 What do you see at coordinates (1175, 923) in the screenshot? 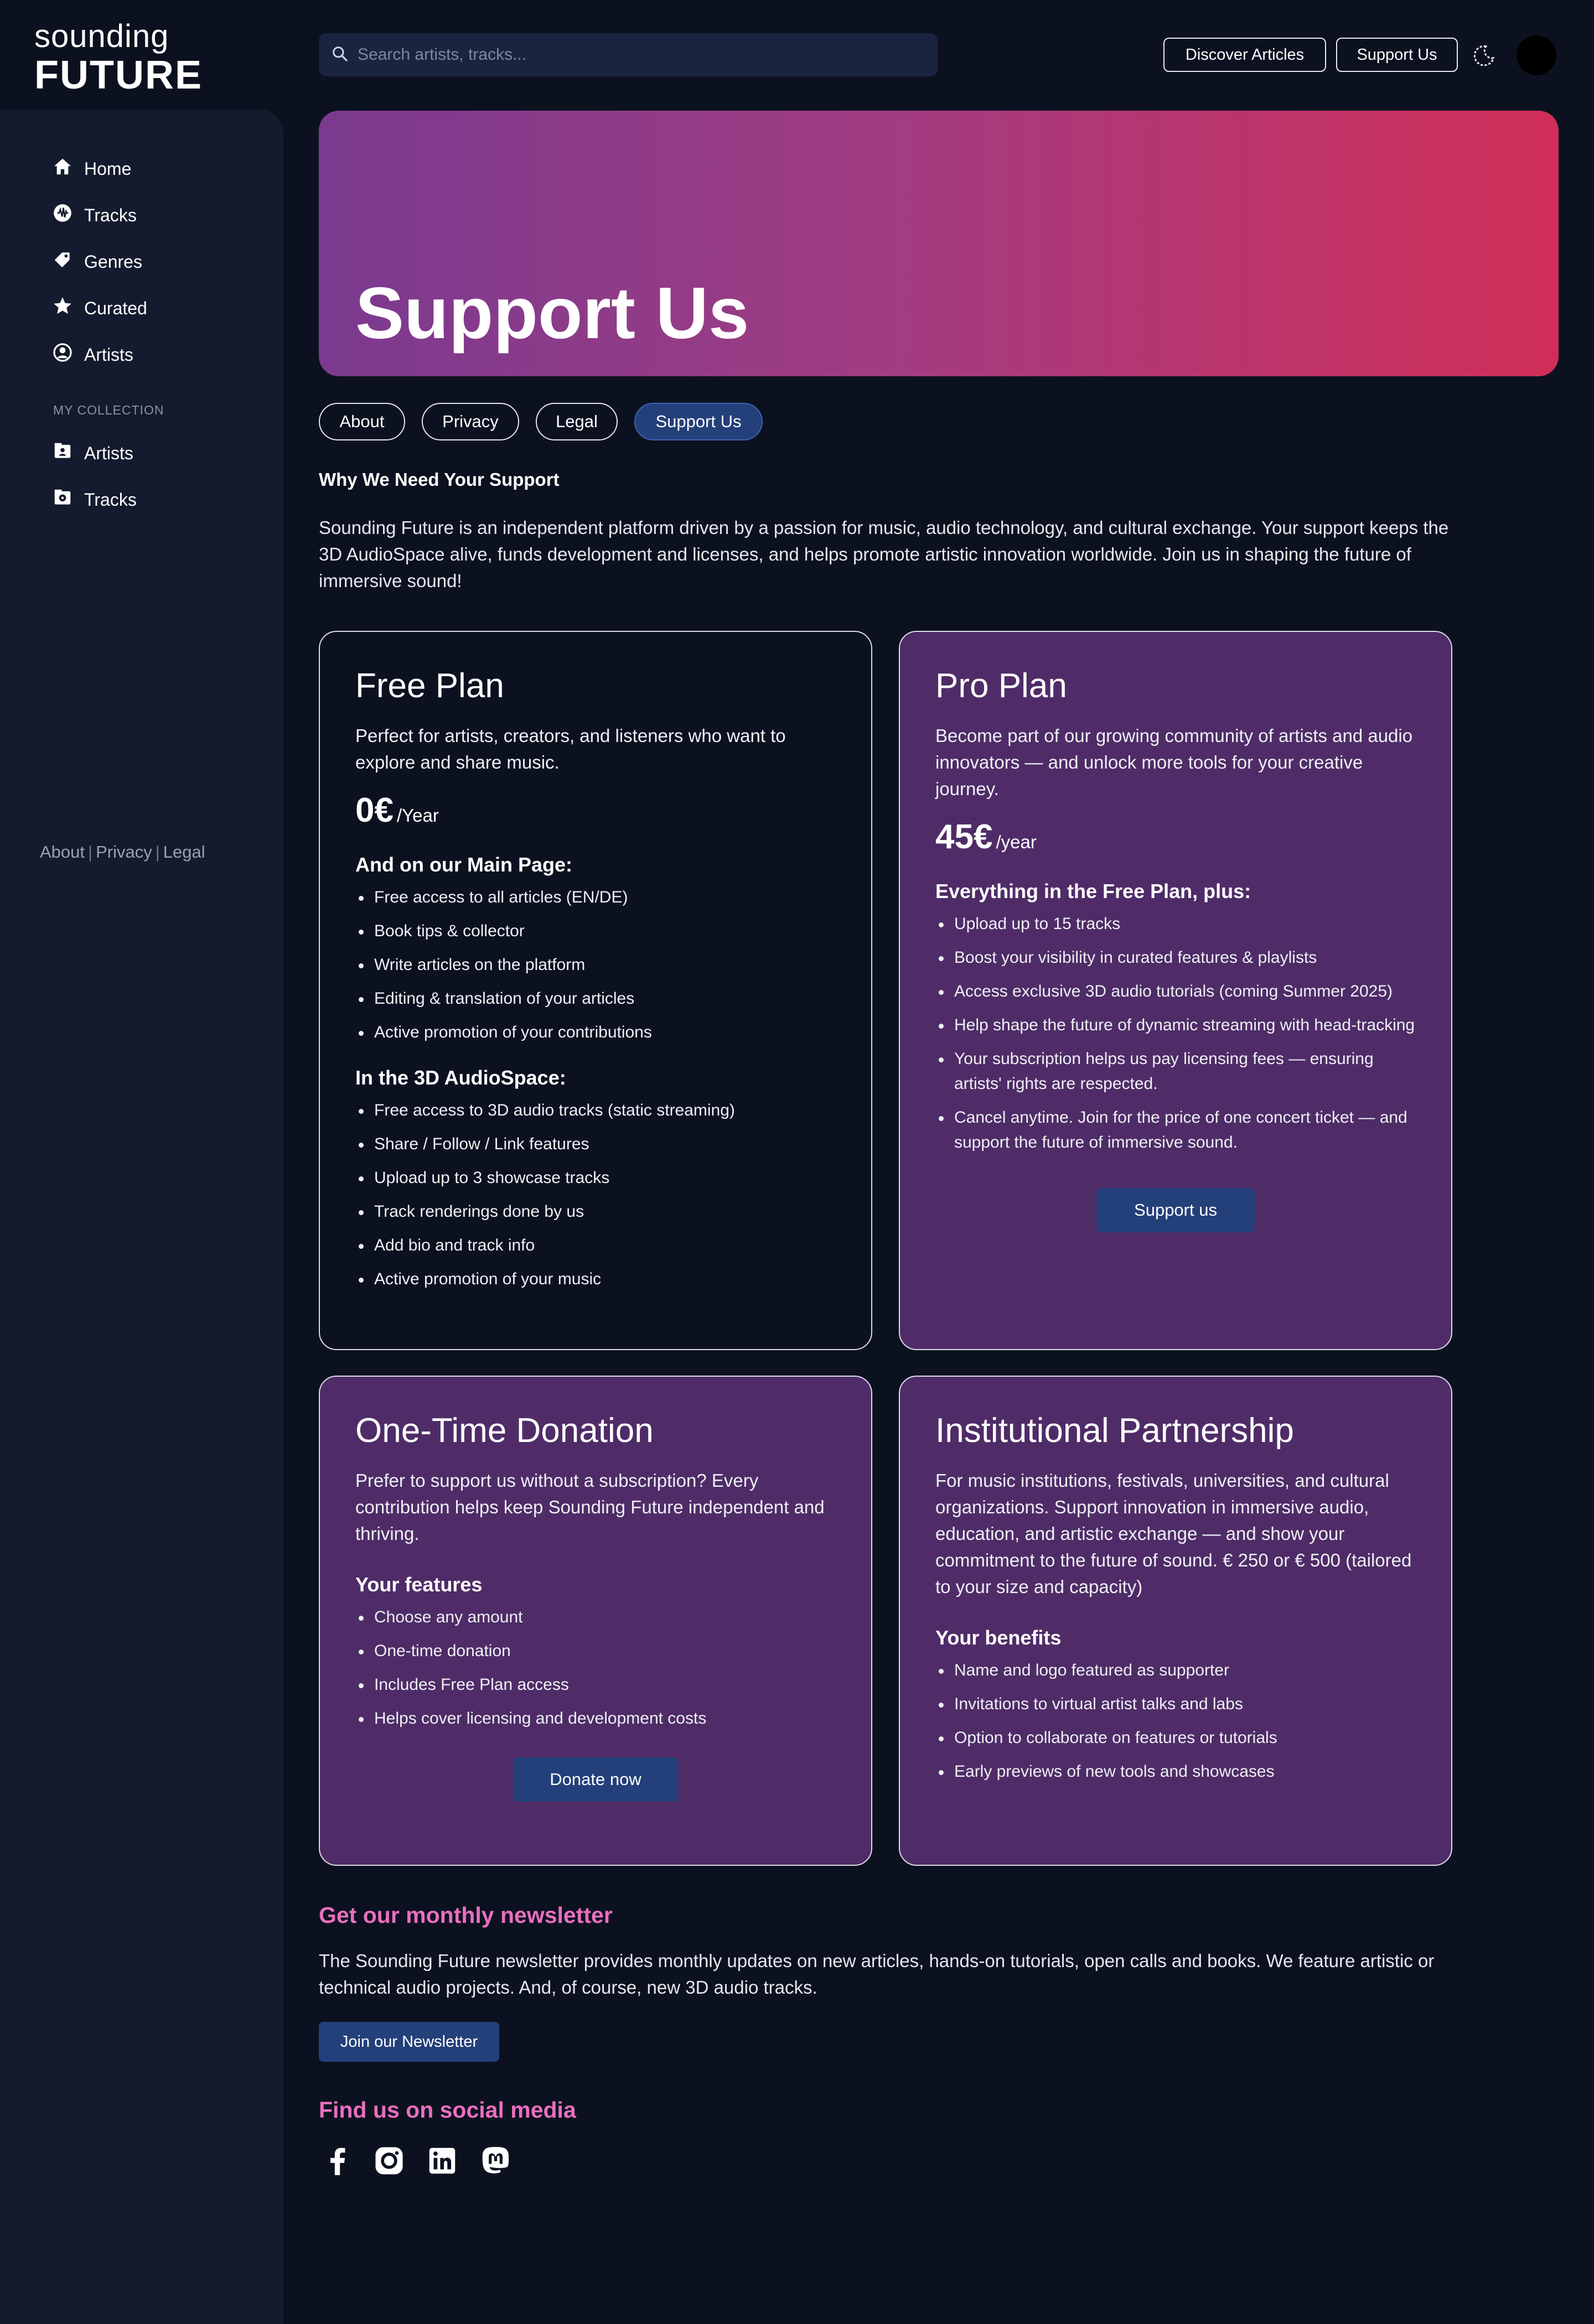
I see `list-item: Upload up to 15 tracks` at bounding box center [1175, 923].